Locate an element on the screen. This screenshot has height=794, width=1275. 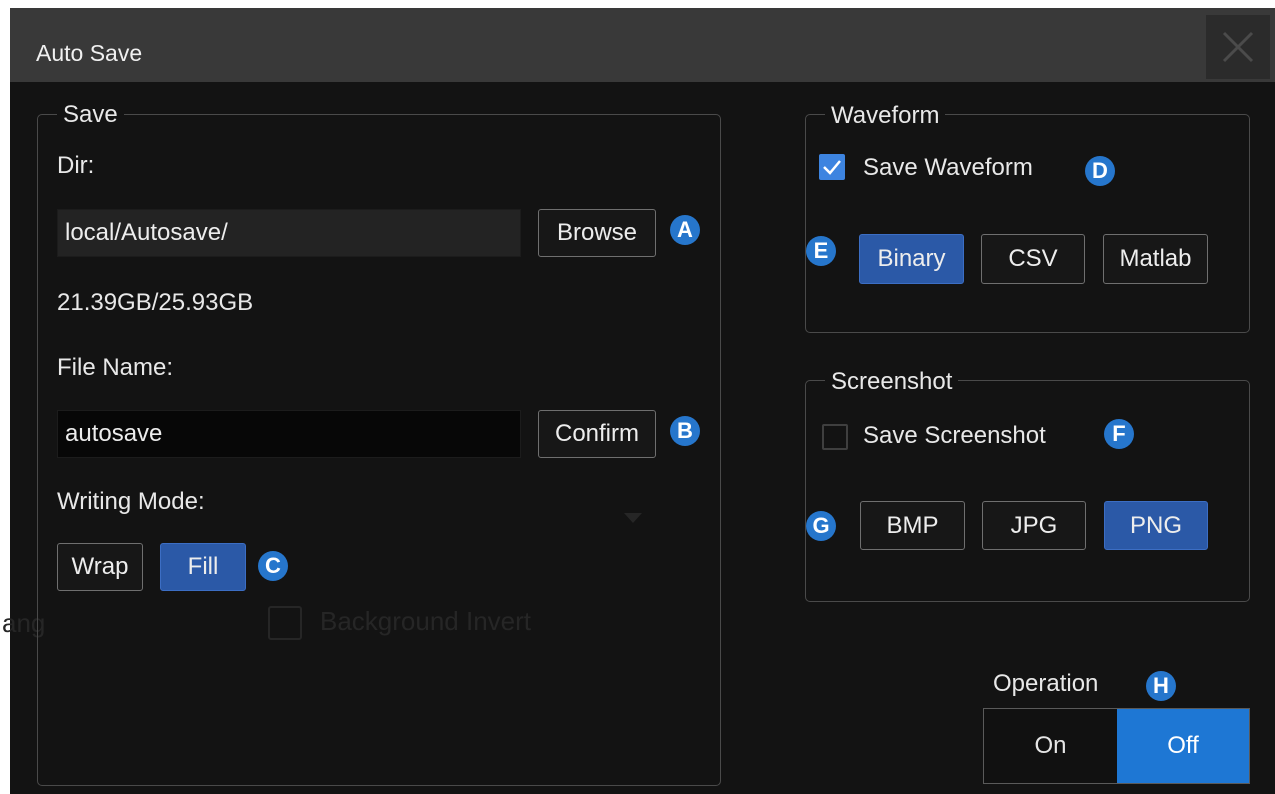
fill-mode-button: Fill is located at coordinates (203, 567).